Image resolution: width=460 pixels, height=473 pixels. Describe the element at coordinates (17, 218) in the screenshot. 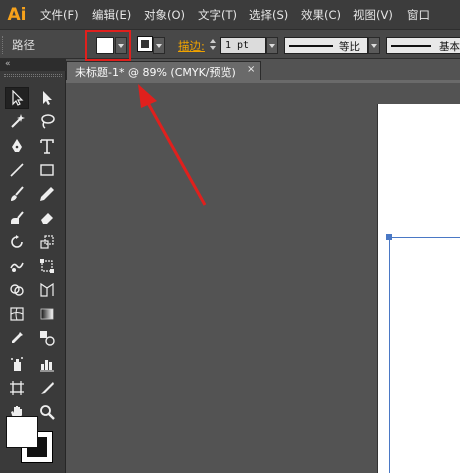

I see `blob-brush-tool-icon` at that location.